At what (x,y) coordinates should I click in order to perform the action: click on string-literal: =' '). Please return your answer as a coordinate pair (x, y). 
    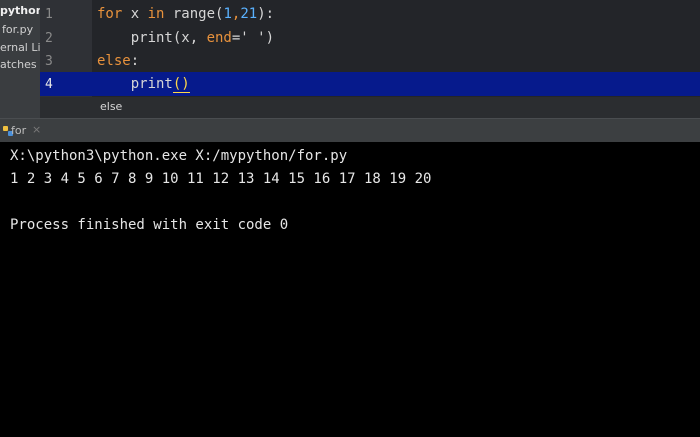
    Looking at the image, I should click on (253, 38).